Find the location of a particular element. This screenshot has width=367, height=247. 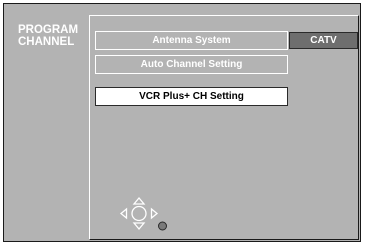

menu-title: PROGRAM CHANNEL is located at coordinates (53, 36).